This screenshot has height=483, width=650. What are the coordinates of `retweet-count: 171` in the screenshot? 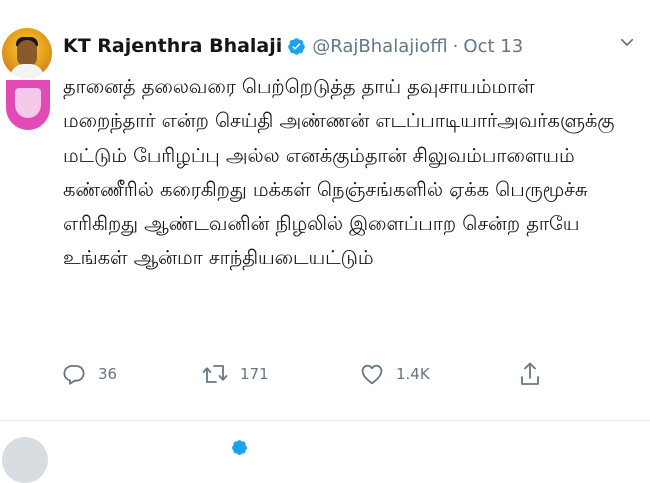 It's located at (254, 374).